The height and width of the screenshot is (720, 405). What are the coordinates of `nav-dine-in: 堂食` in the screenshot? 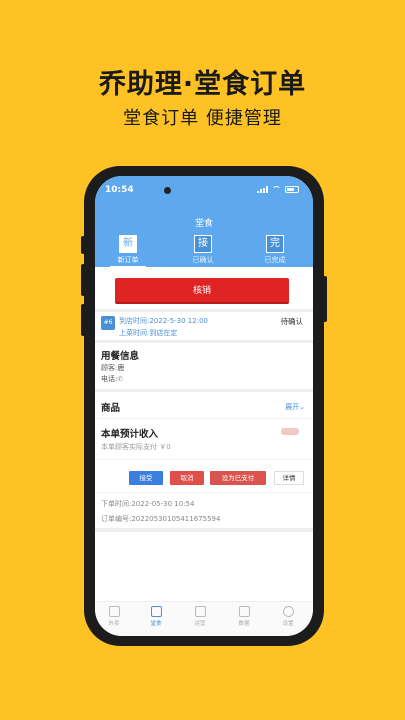 It's located at (156, 616).